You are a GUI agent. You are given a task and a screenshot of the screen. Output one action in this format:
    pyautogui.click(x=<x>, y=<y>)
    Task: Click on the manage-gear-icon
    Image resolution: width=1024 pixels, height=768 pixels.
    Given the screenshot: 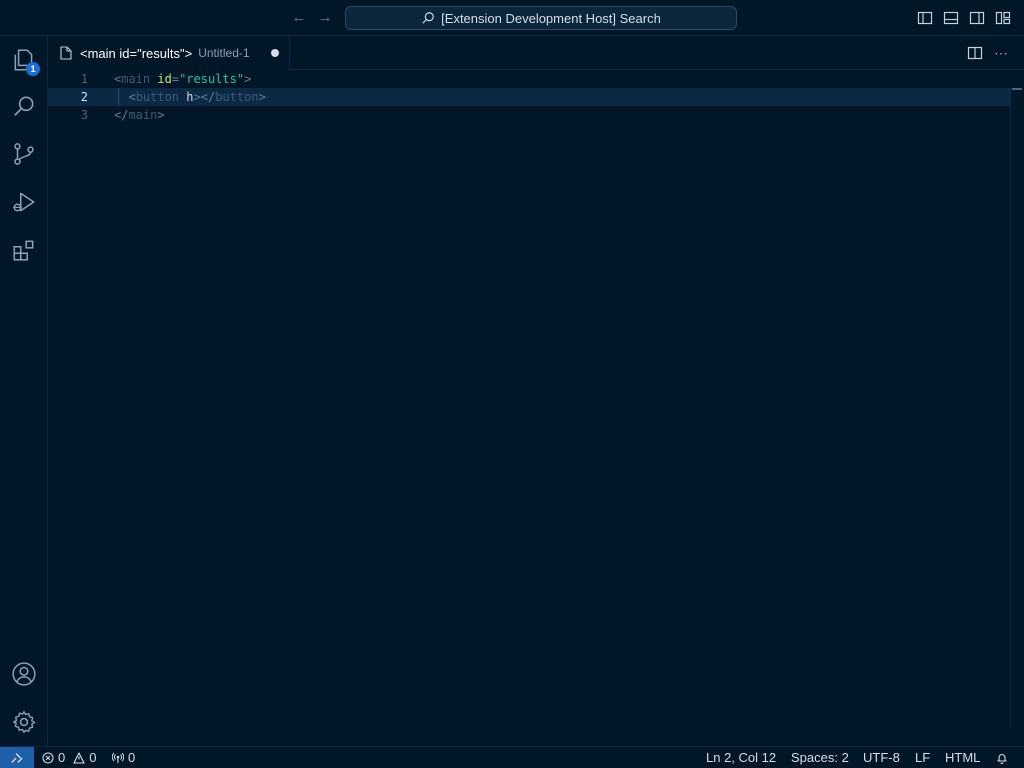 What is the action you would take?
    pyautogui.click(x=24, y=722)
    